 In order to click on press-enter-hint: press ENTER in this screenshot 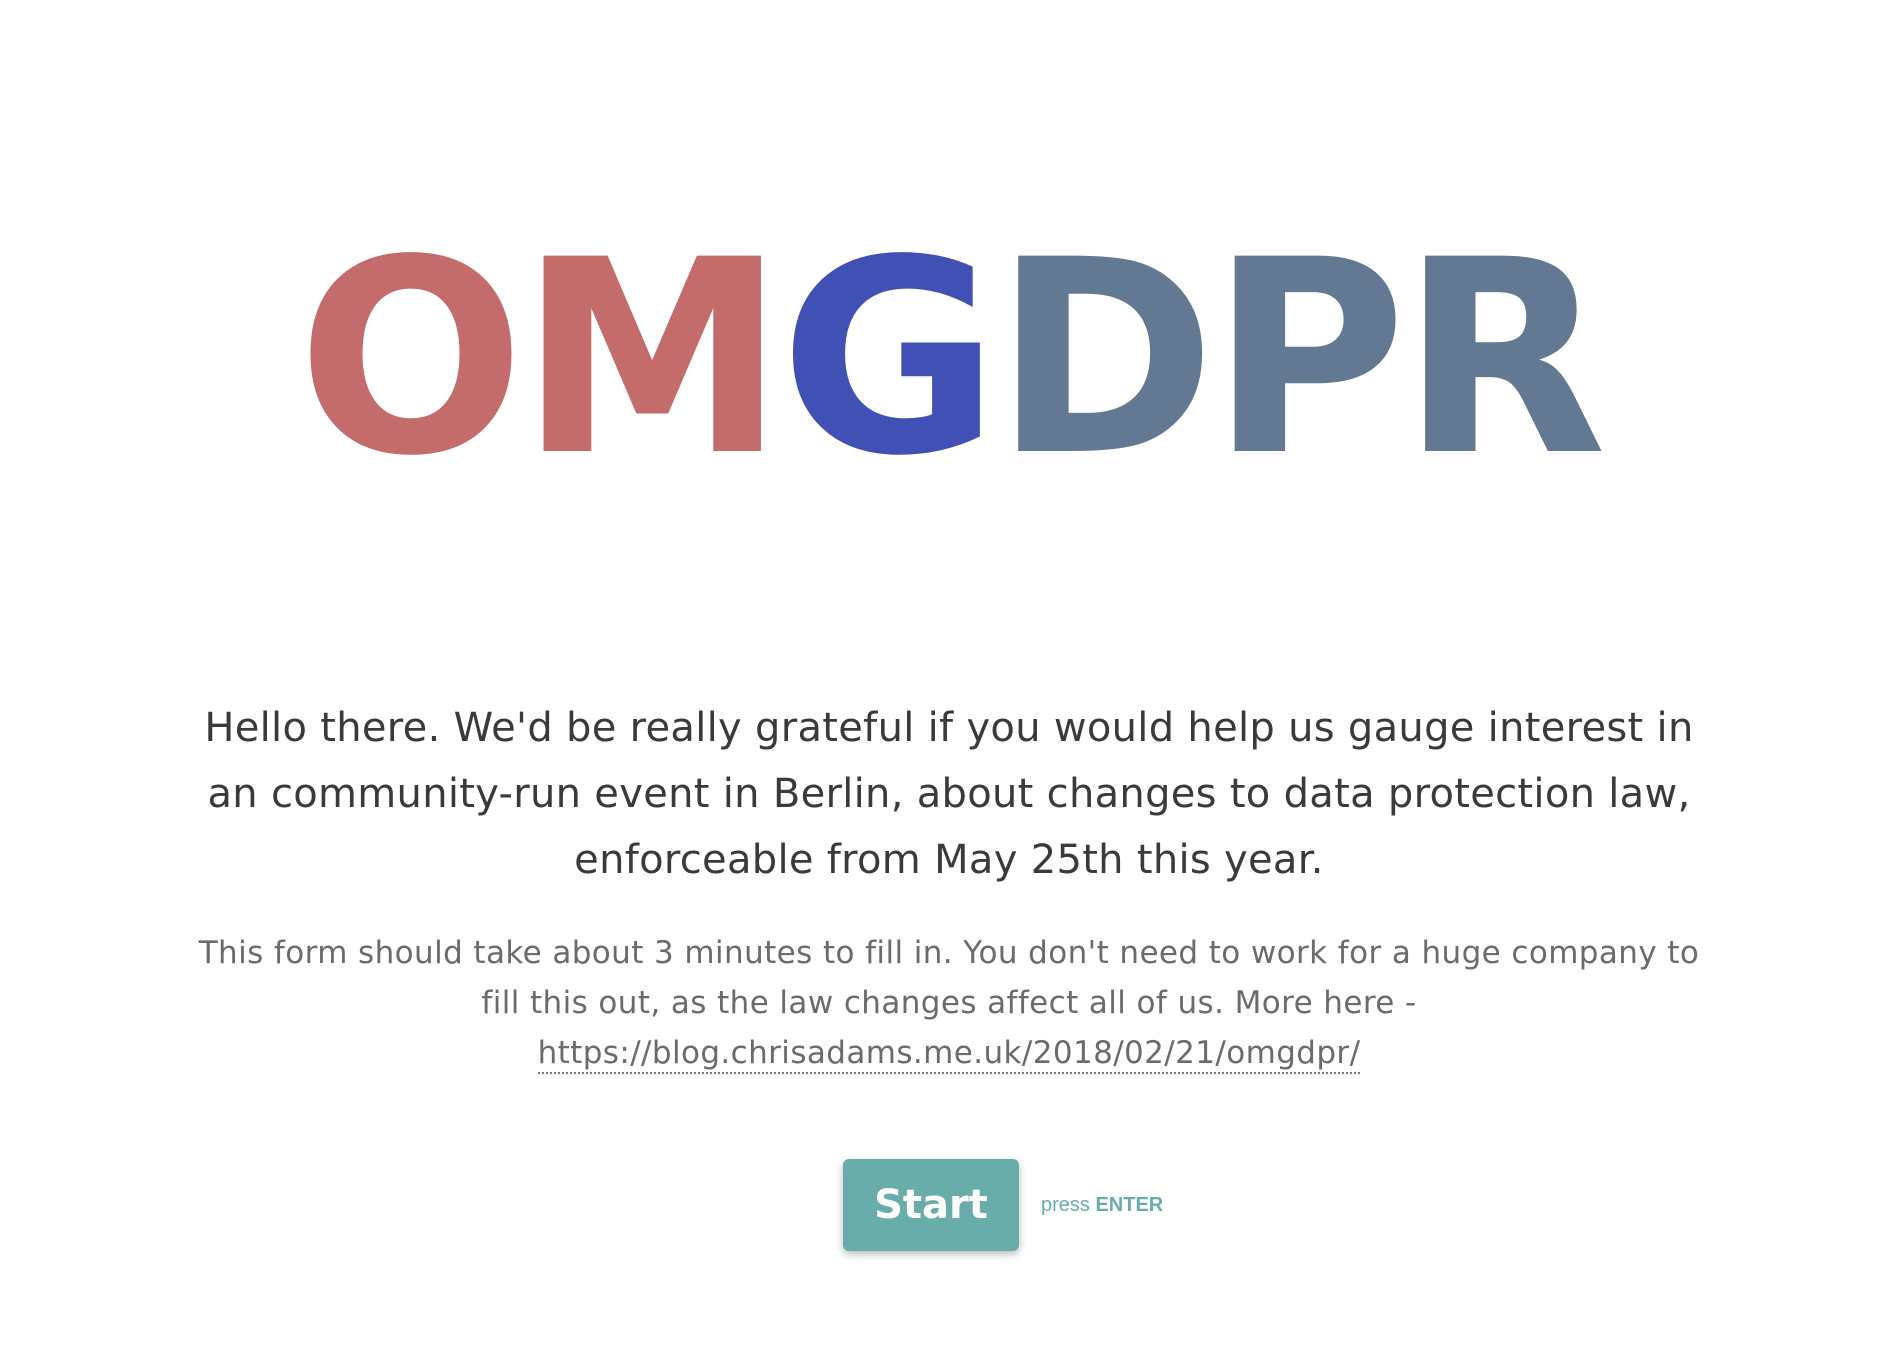, I will do `click(1102, 1205)`.